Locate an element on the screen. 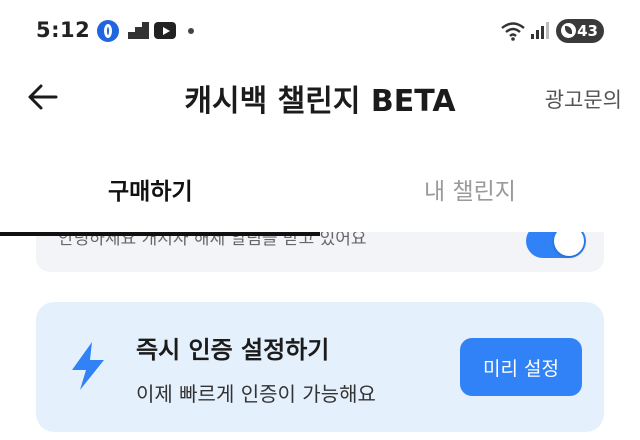 This screenshot has height=440, width=640. preset-button: 미리 설정 is located at coordinates (521, 367).